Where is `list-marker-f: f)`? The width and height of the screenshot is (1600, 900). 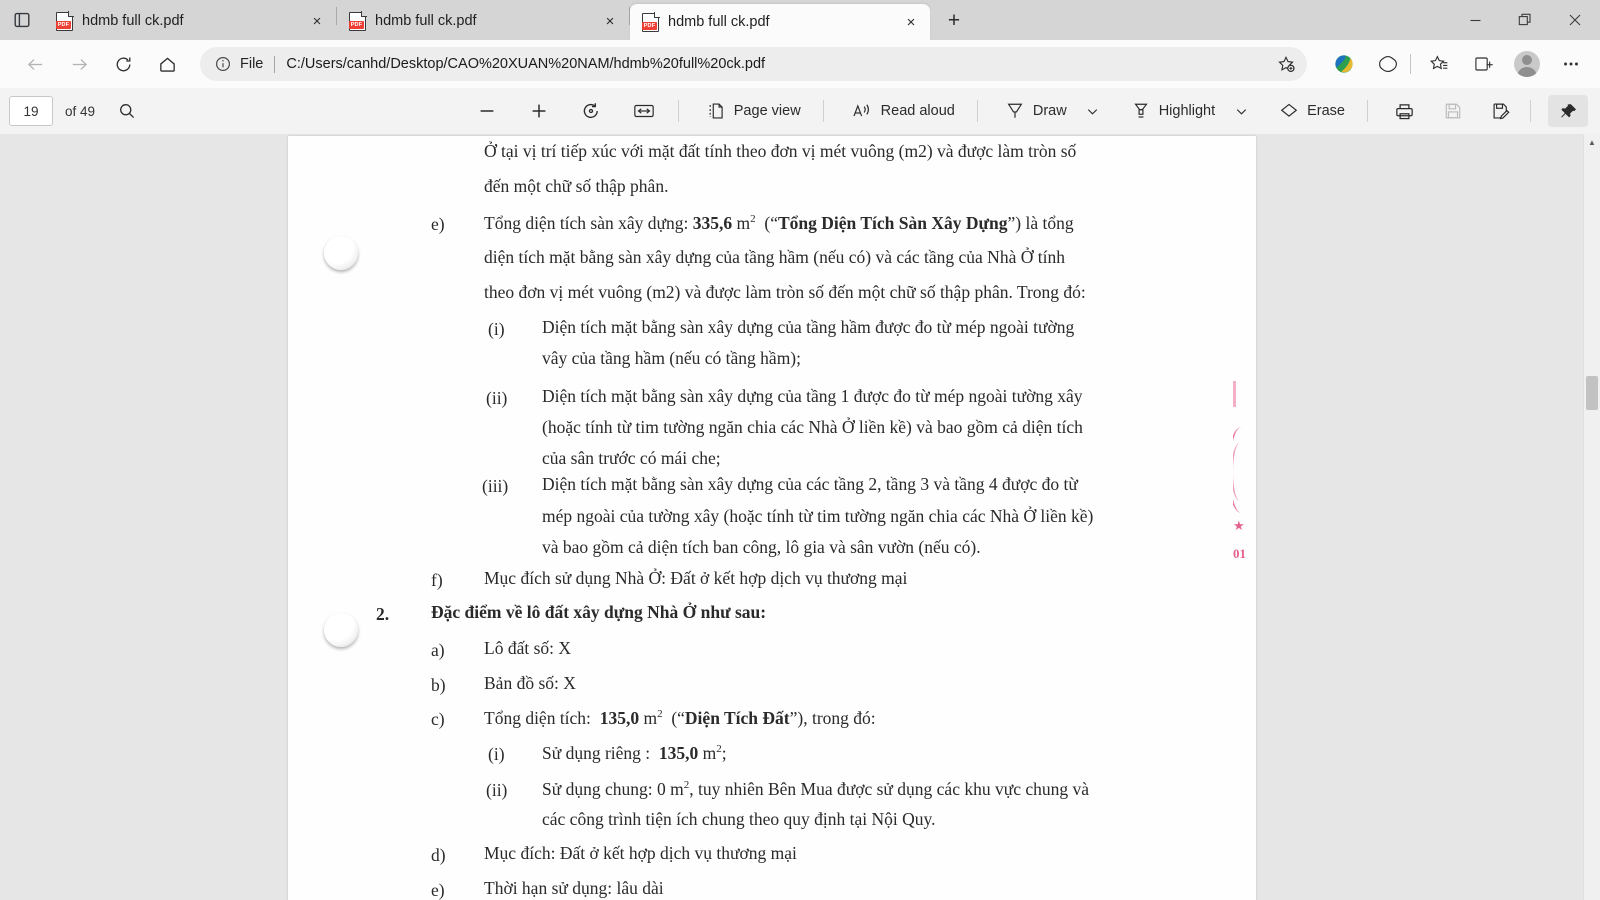 list-marker-f: f) is located at coordinates (437, 580).